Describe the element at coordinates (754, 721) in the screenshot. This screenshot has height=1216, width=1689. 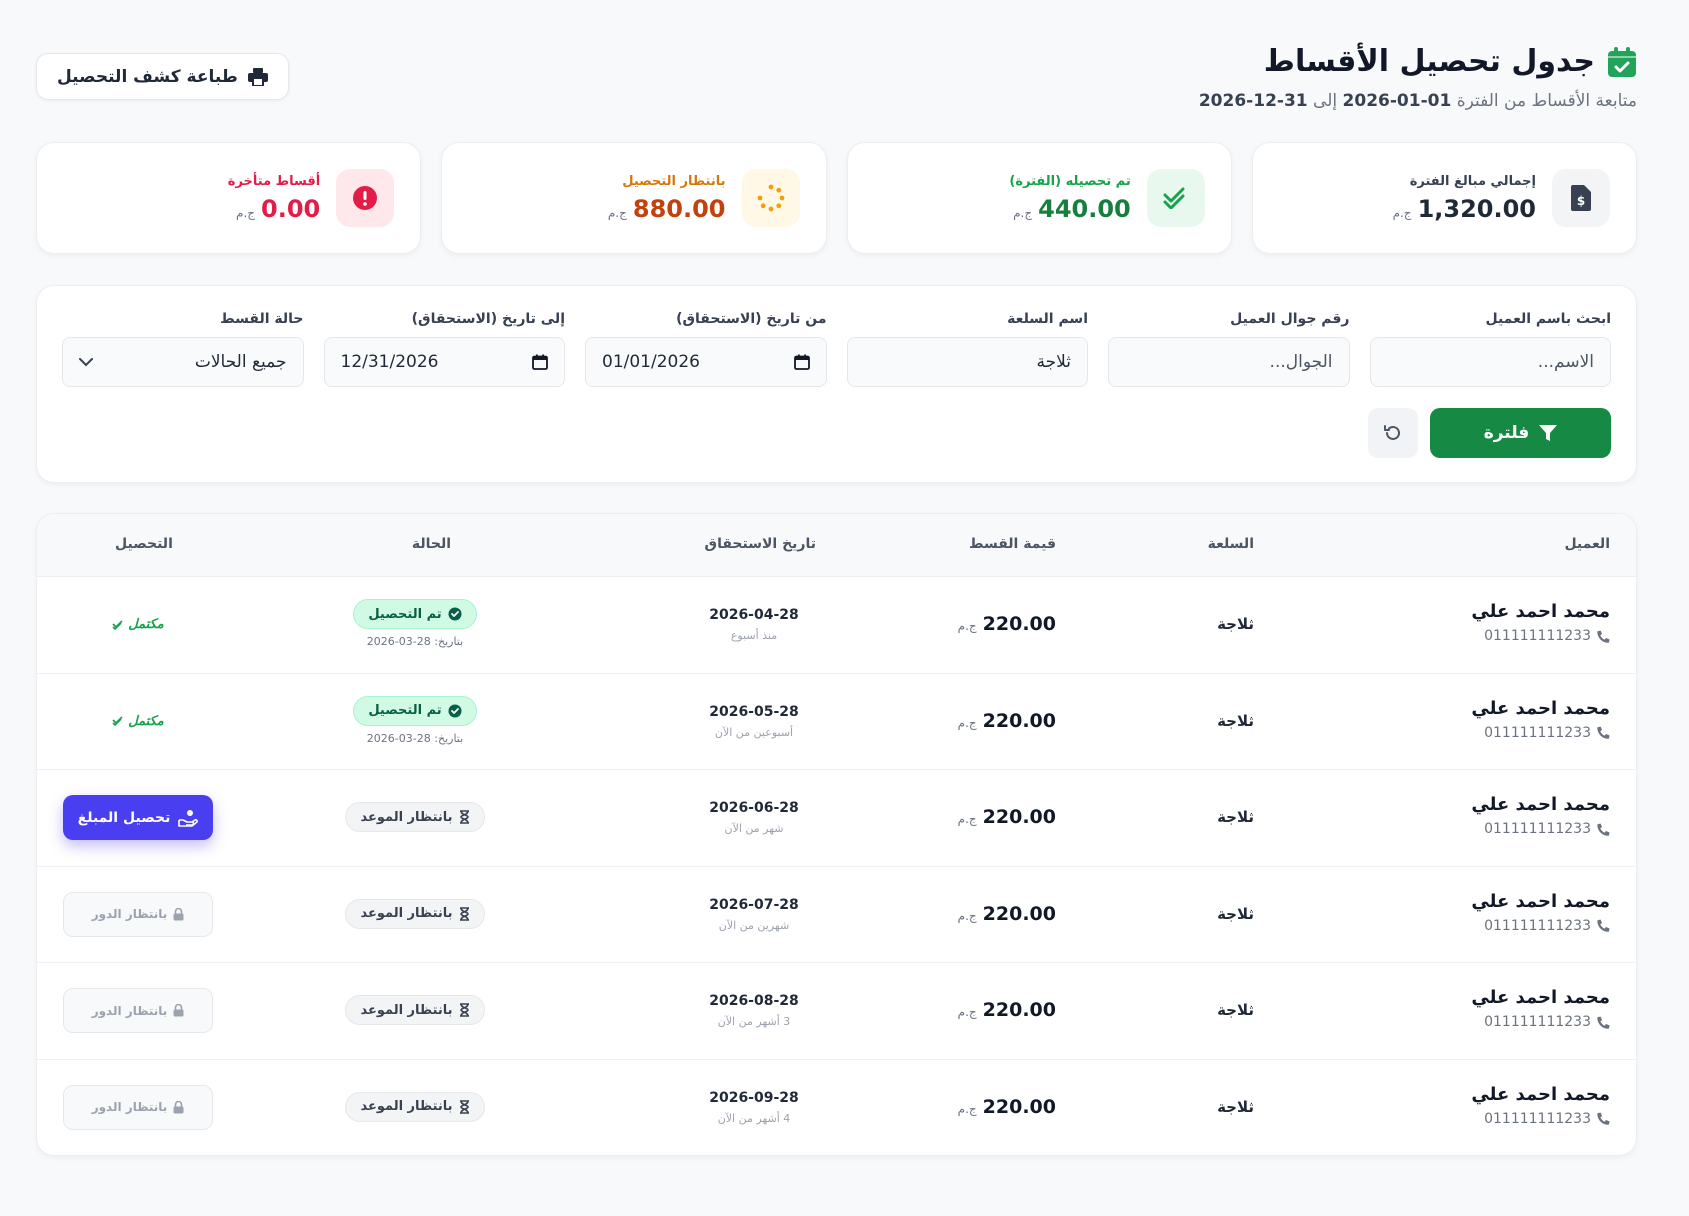
I see `due-date-cell: 2026-05-28 أسبوعين من الآن` at that location.